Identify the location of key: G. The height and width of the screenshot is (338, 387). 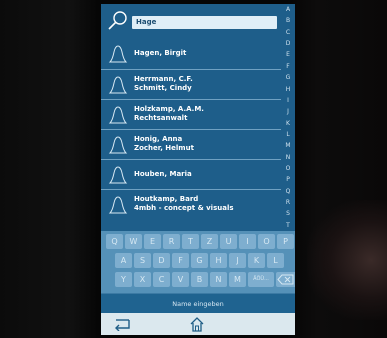
(199, 260).